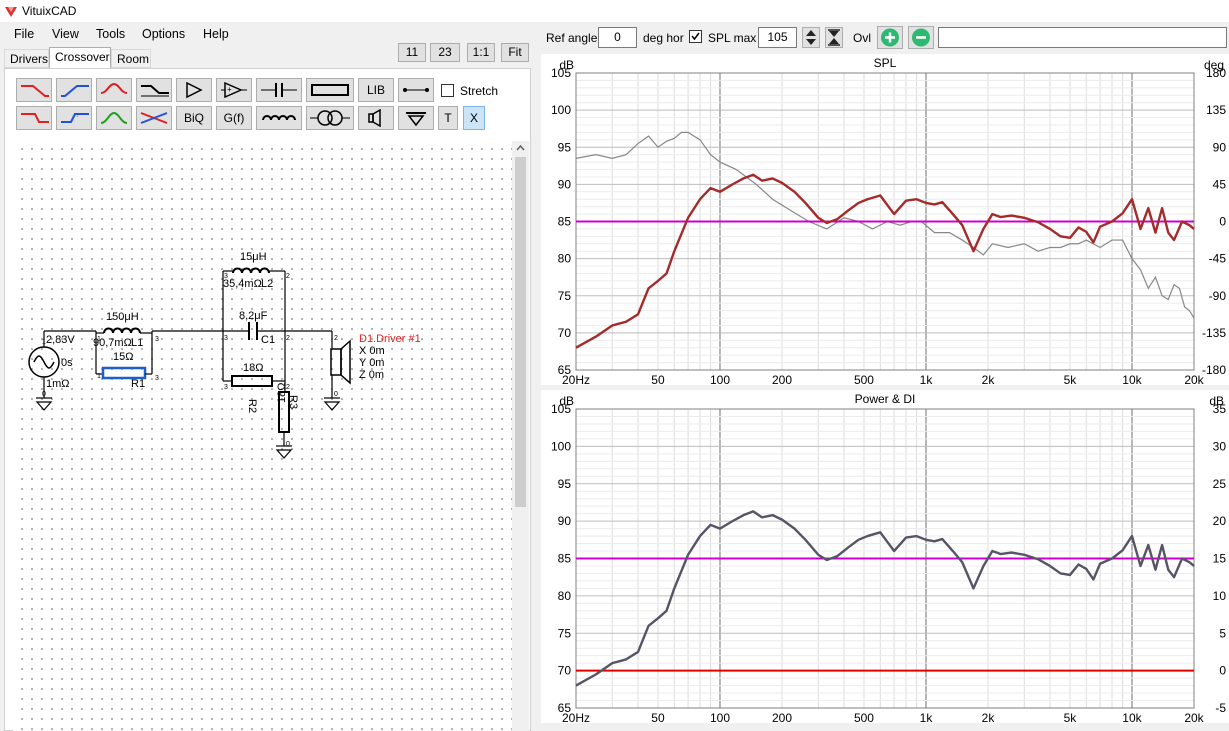  Describe the element at coordinates (163, 34) in the screenshot. I see `menu-options: Options` at that location.